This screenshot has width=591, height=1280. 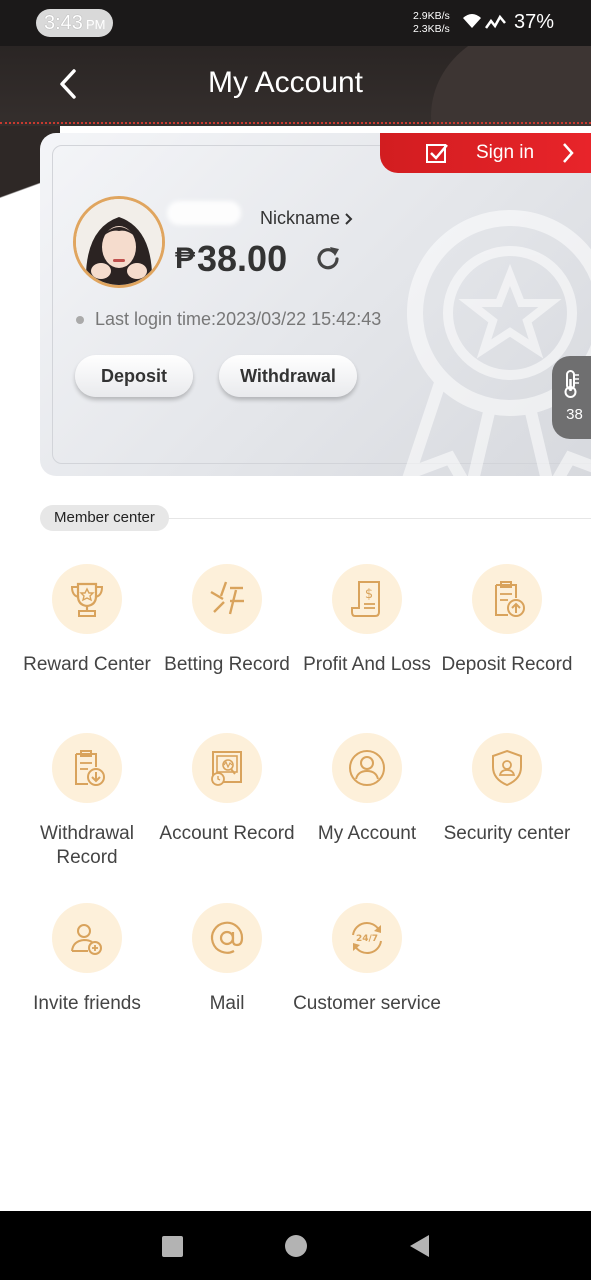 I want to click on refresh-icon, so click(x=328, y=259).